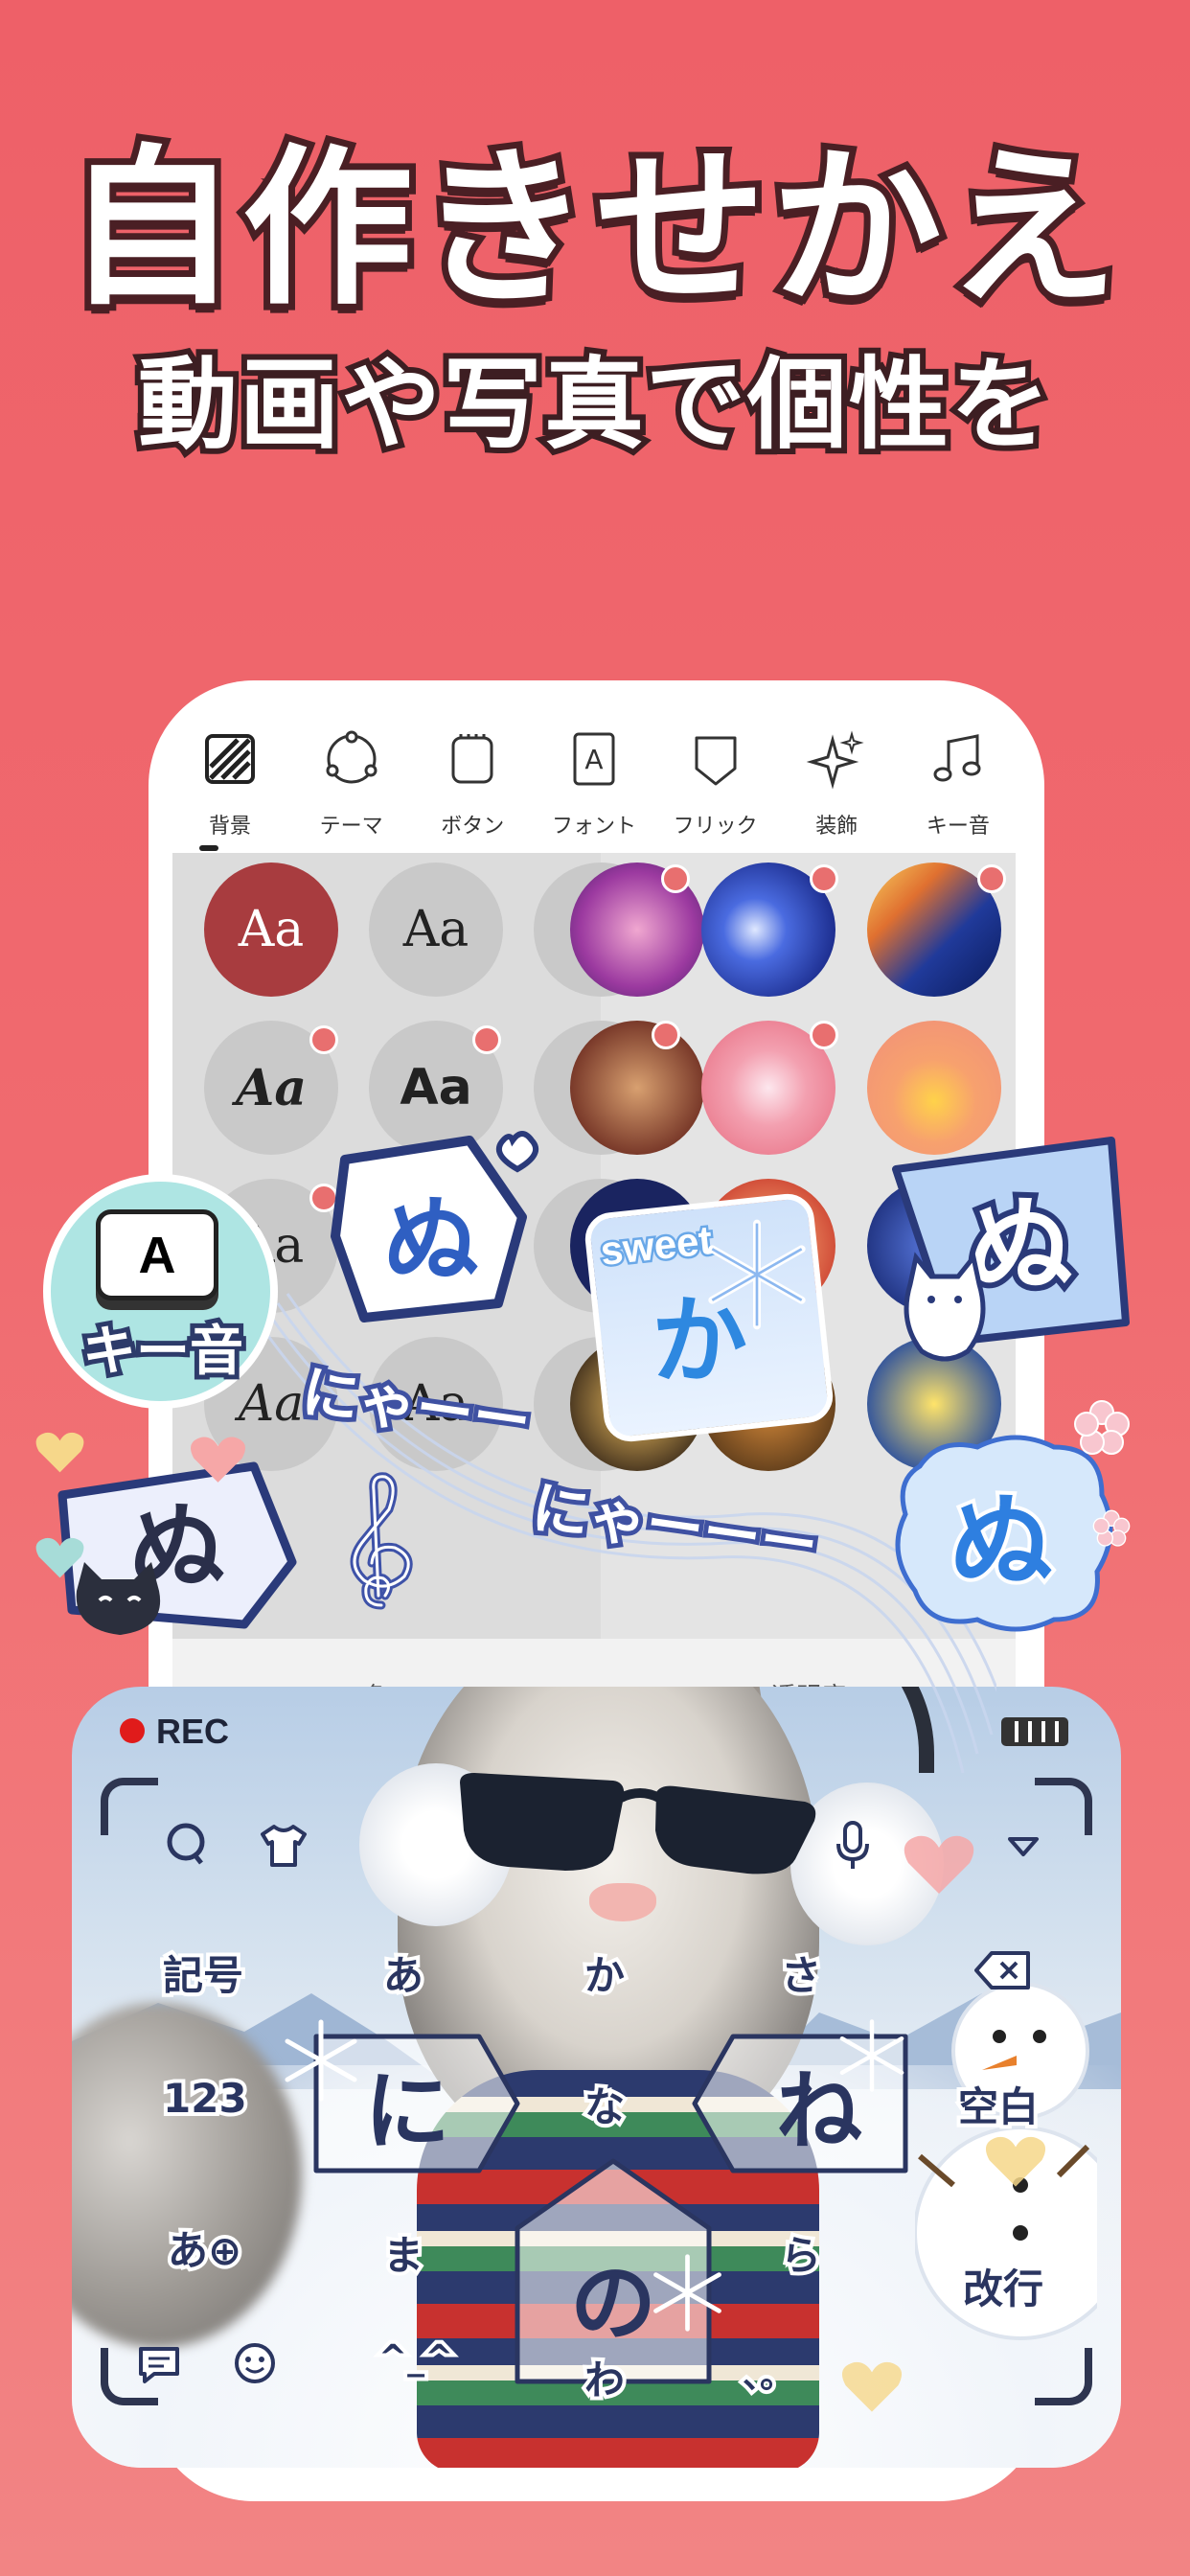 This screenshot has width=1190, height=2576. Describe the element at coordinates (382, 1541) in the screenshot. I see `treble-clef-icon` at that location.